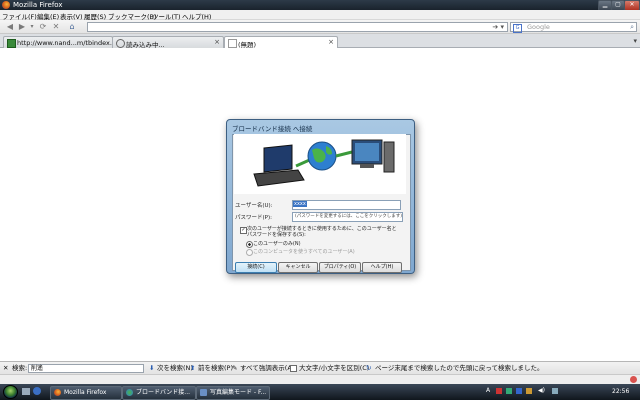 Image resolution: width=640 pixels, height=400 pixels. What do you see at coordinates (235, 368) in the screenshot?
I see `highlight-icon: ✎` at bounding box center [235, 368].